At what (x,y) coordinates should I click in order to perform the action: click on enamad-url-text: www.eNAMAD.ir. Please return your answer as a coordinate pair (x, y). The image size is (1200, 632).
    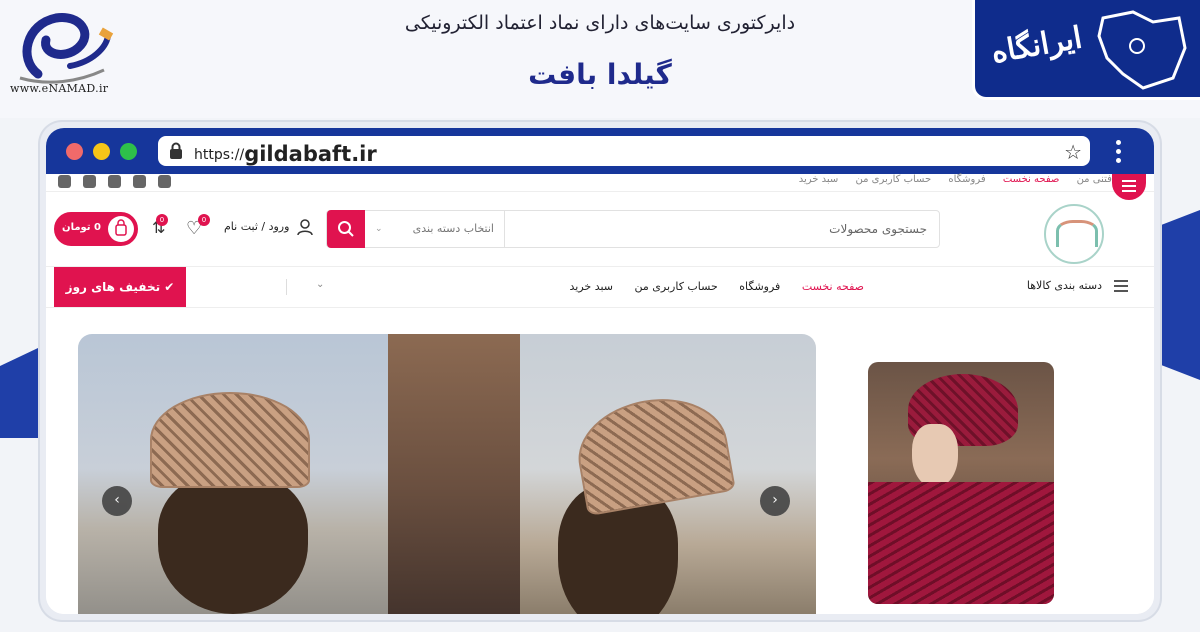
    Looking at the image, I should click on (59, 88).